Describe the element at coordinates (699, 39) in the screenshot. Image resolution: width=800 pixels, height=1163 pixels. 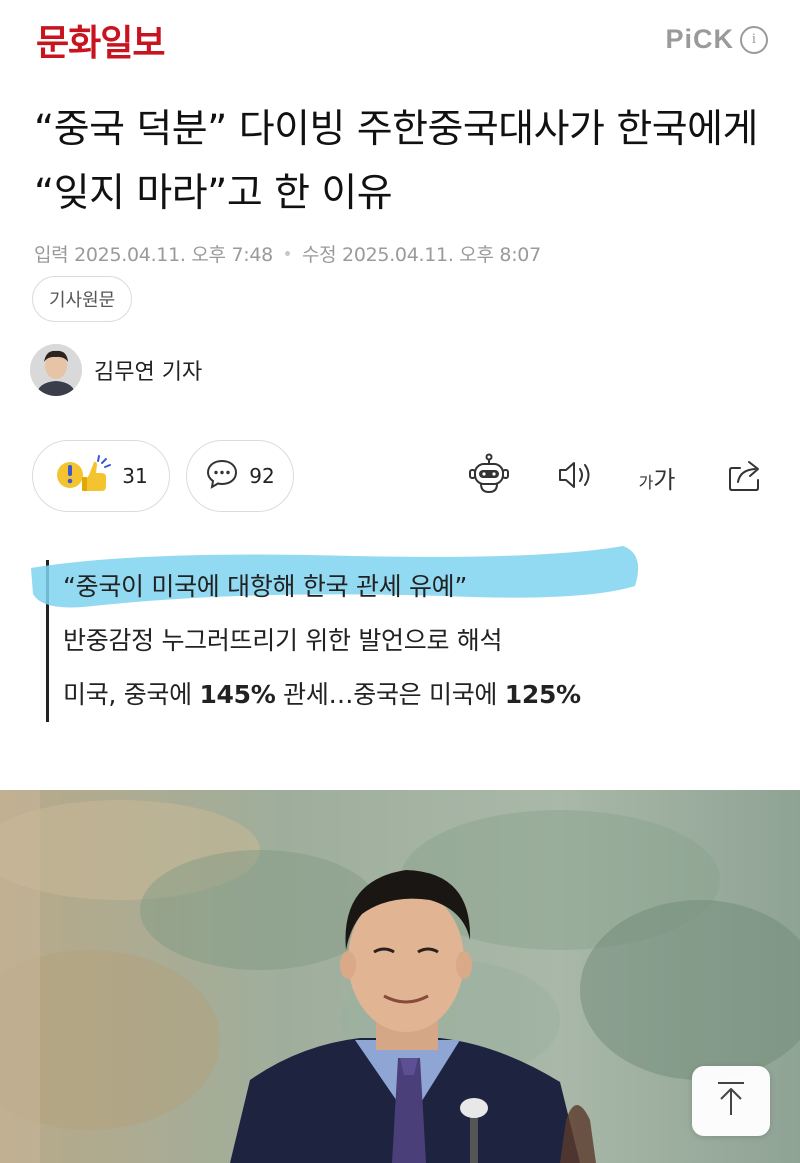
I see `pick-label: PiCK` at that location.